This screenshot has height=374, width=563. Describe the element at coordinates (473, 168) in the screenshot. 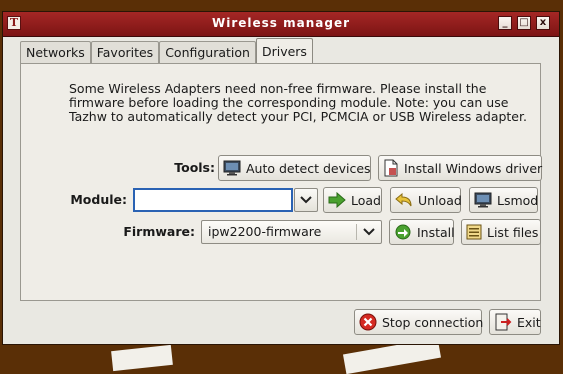

I see `install-windows-label: Install Windows driver` at that location.